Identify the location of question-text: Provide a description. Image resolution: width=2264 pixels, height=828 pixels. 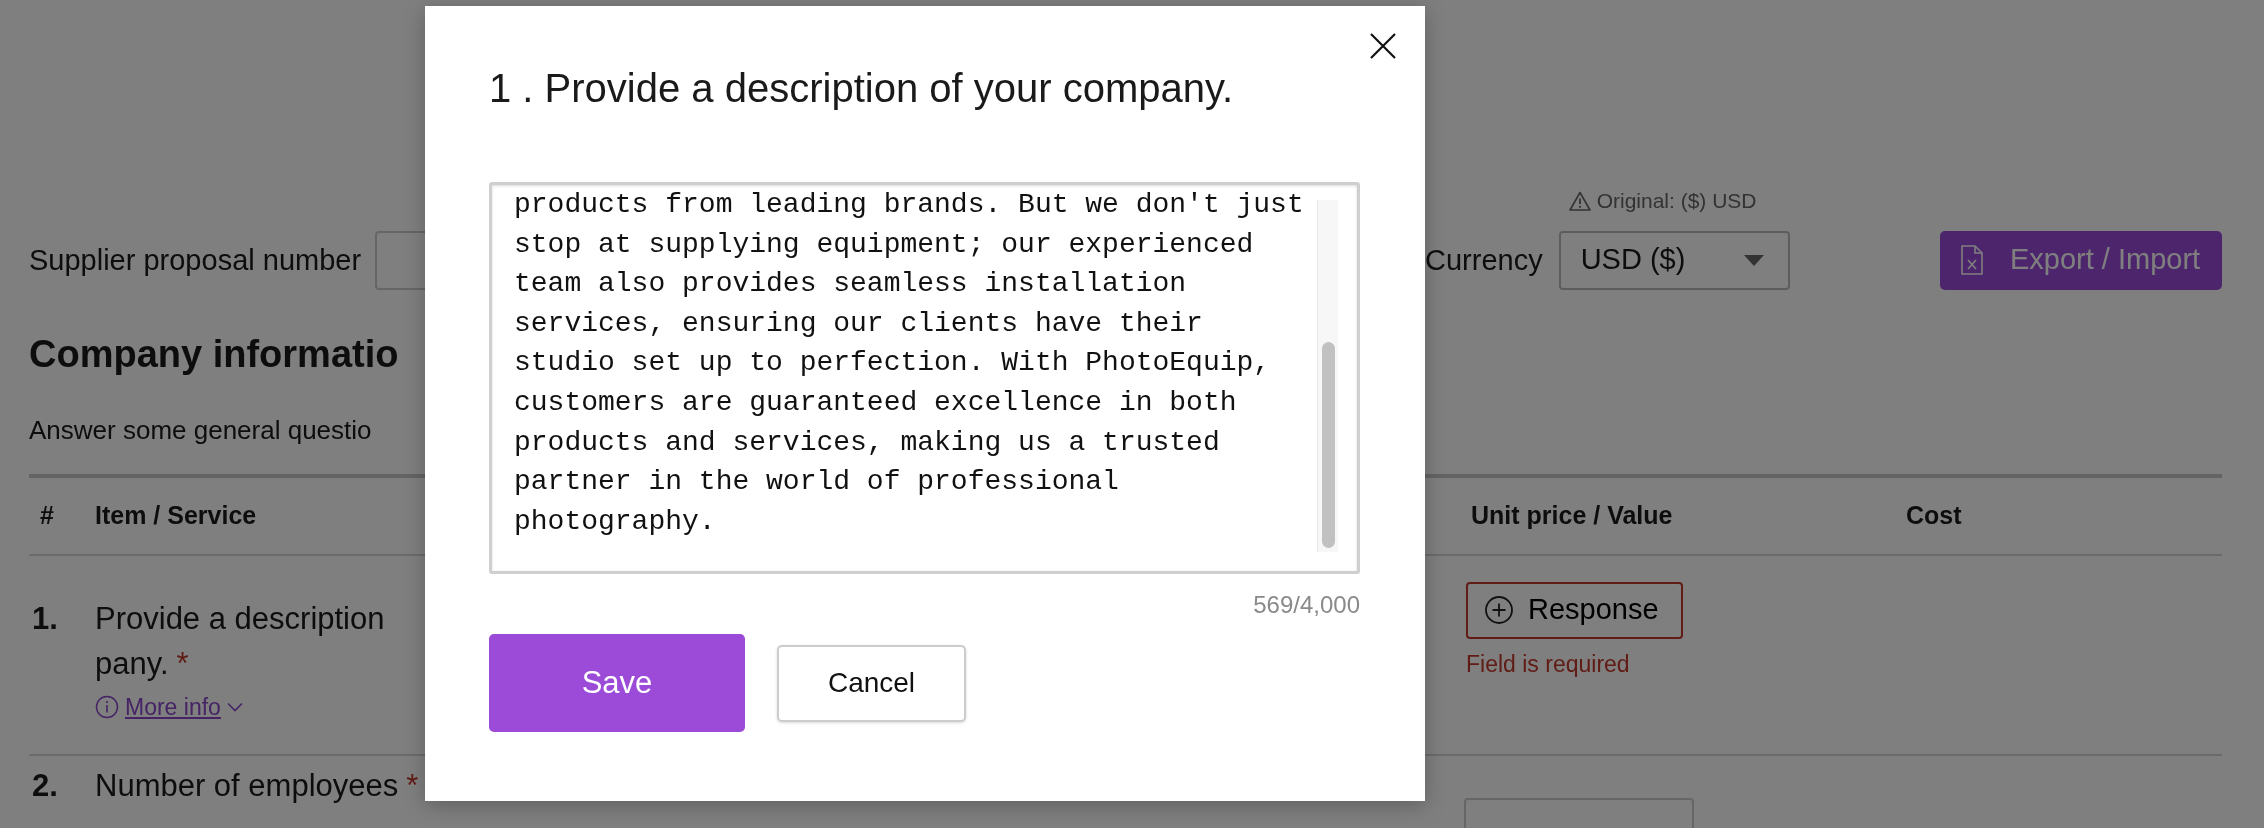
(240, 618).